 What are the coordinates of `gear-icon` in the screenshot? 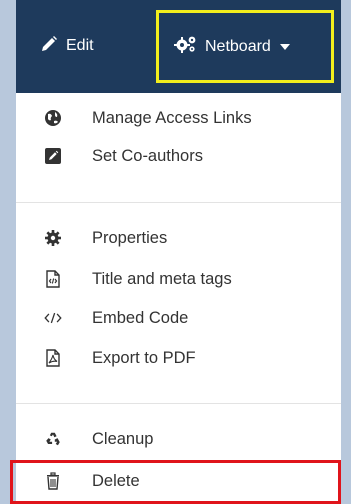 It's located at (53, 238).